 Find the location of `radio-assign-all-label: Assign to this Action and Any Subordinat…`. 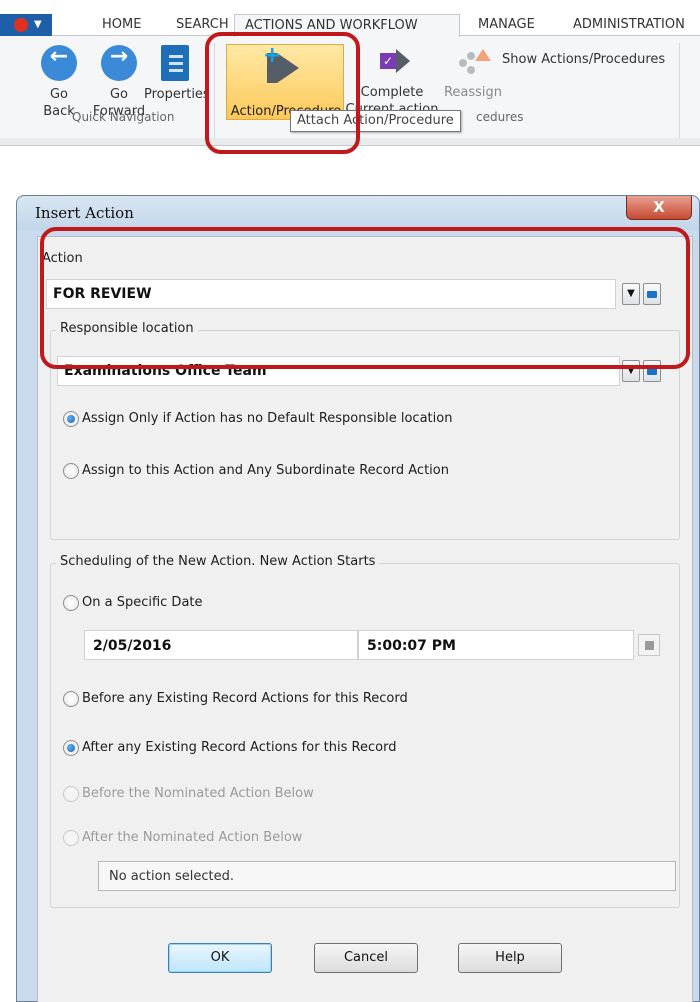

radio-assign-all-label: Assign to this Action and Any Subordinat… is located at coordinates (265, 470).